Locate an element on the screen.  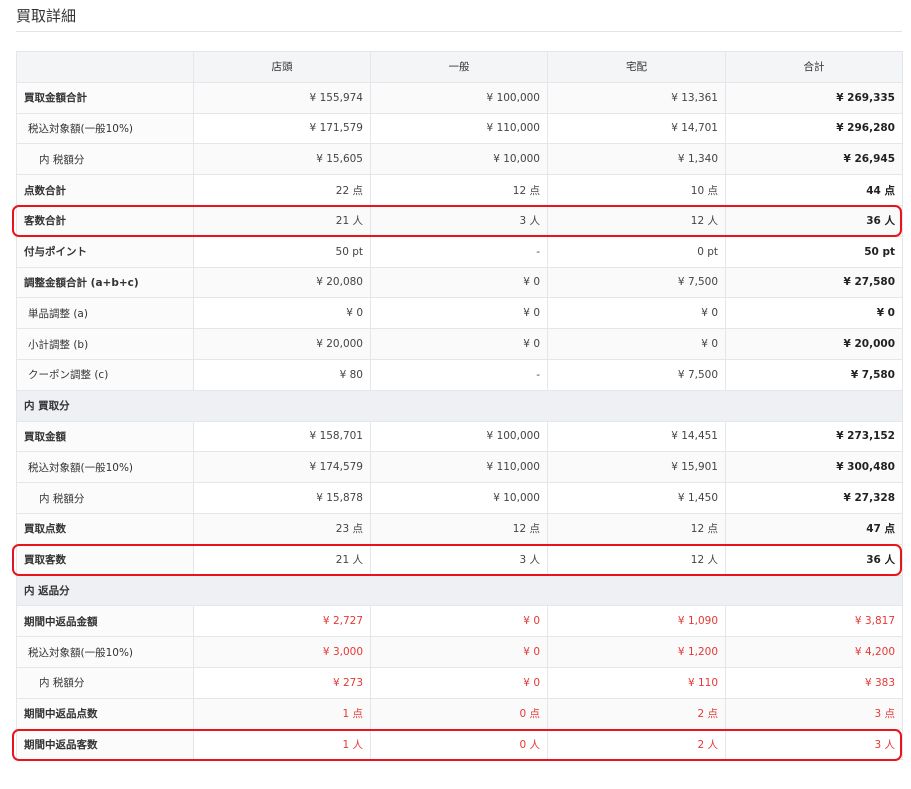
value-cell: 1 人 is located at coordinates (282, 744).